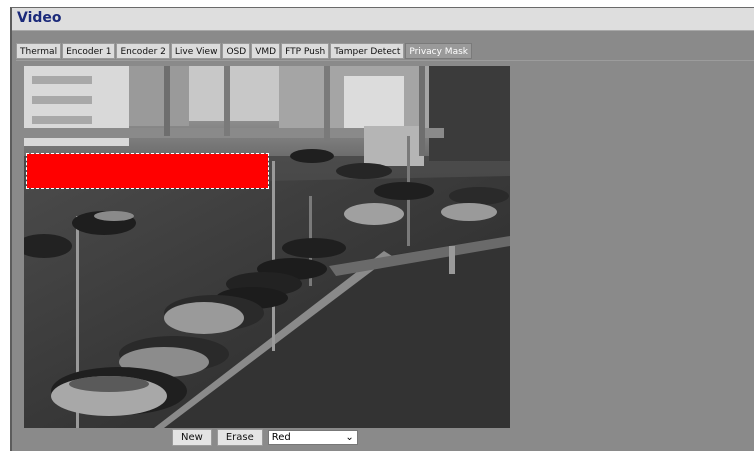 The width and height of the screenshot is (754, 451). I want to click on tab-vmd: VMD, so click(266, 51).